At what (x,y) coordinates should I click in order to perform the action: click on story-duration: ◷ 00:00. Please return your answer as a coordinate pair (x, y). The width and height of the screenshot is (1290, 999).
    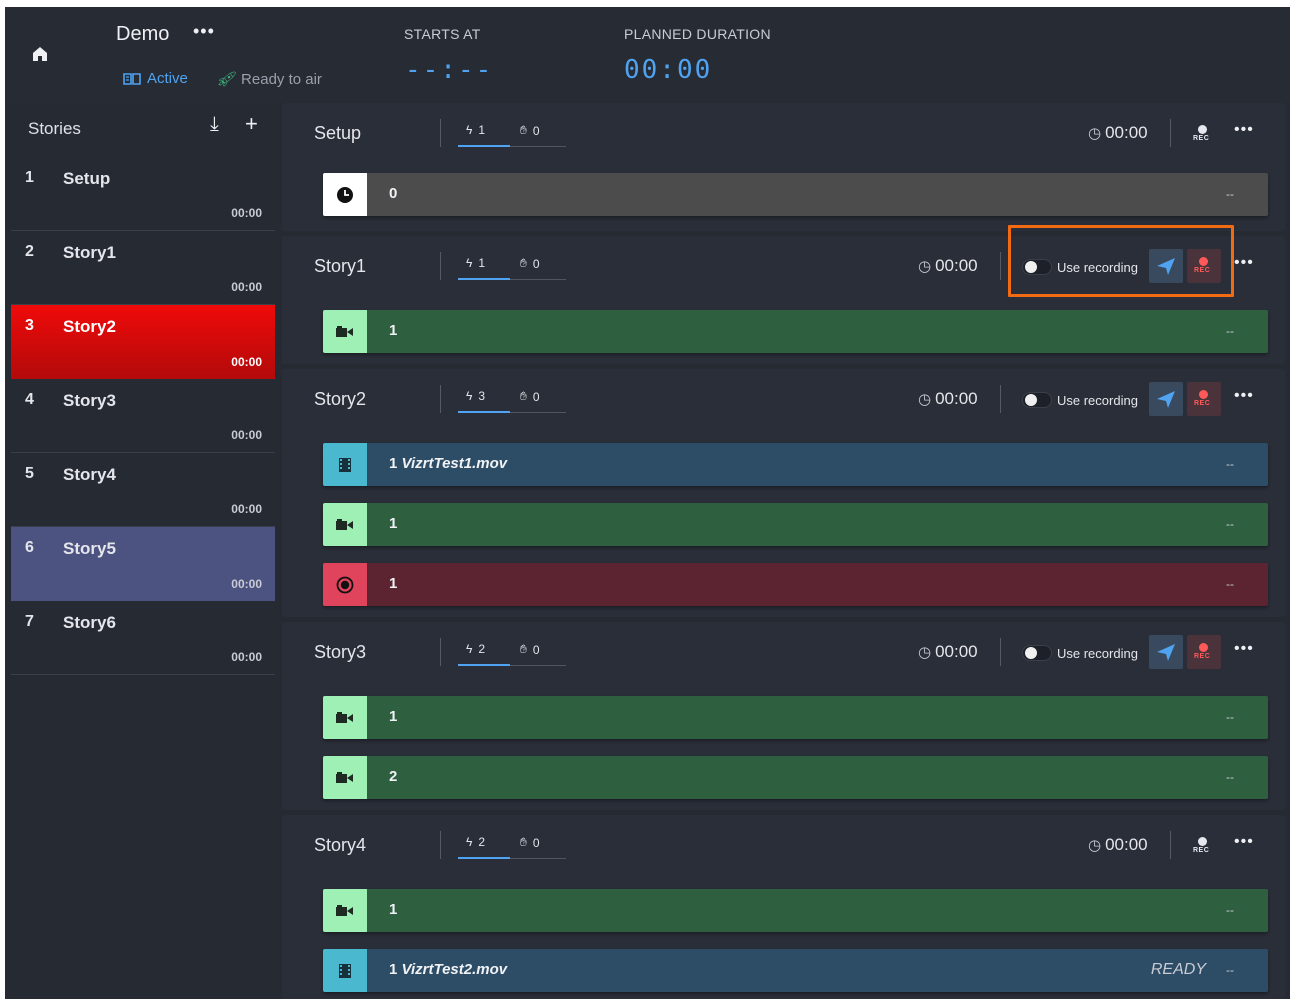
    Looking at the image, I should click on (1118, 133).